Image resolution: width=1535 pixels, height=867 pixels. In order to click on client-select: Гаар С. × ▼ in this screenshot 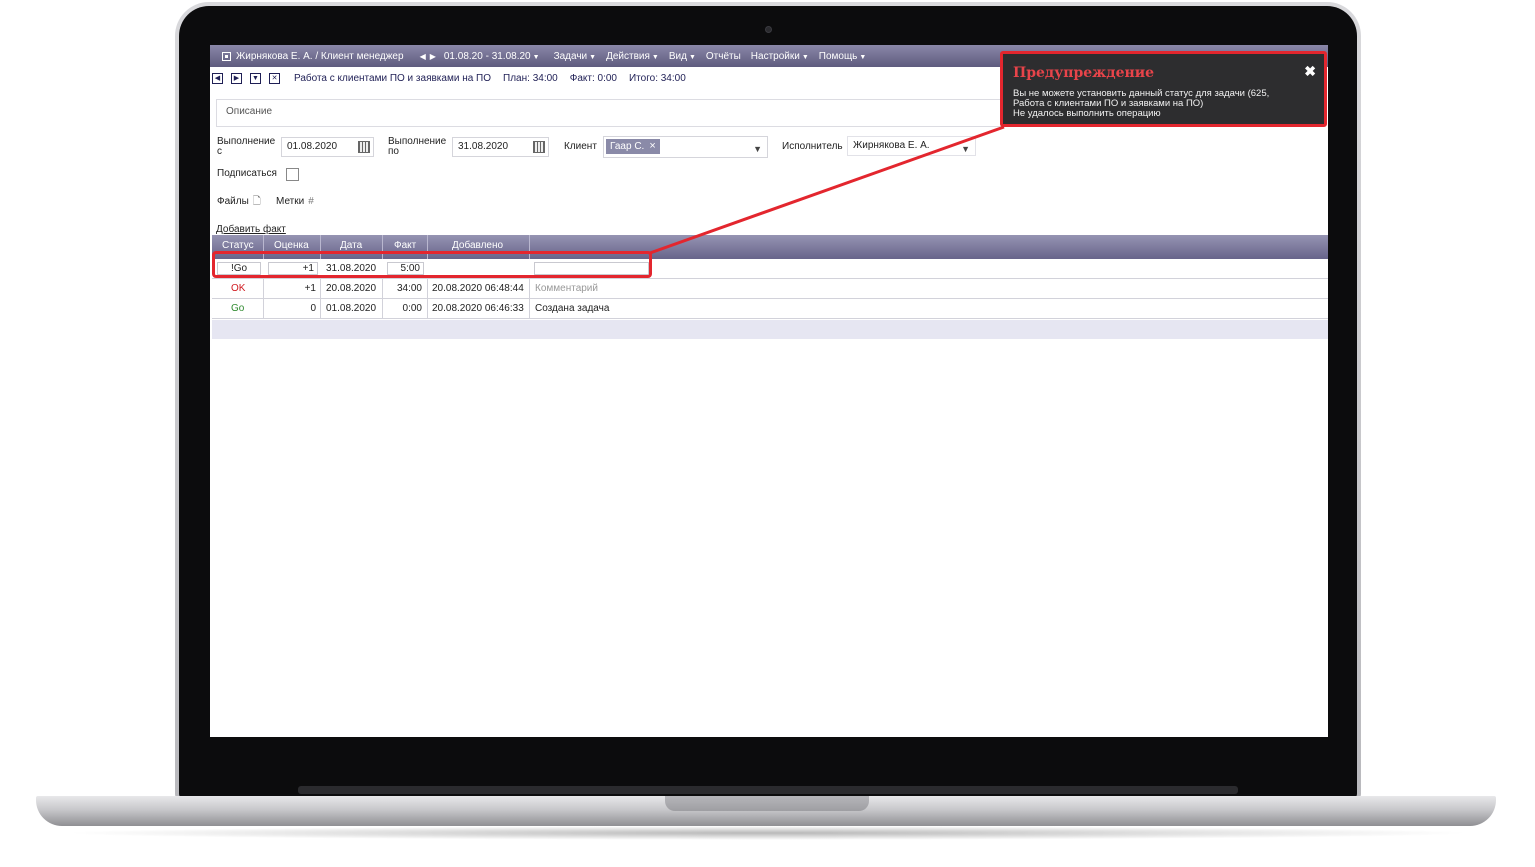, I will do `click(685, 147)`.